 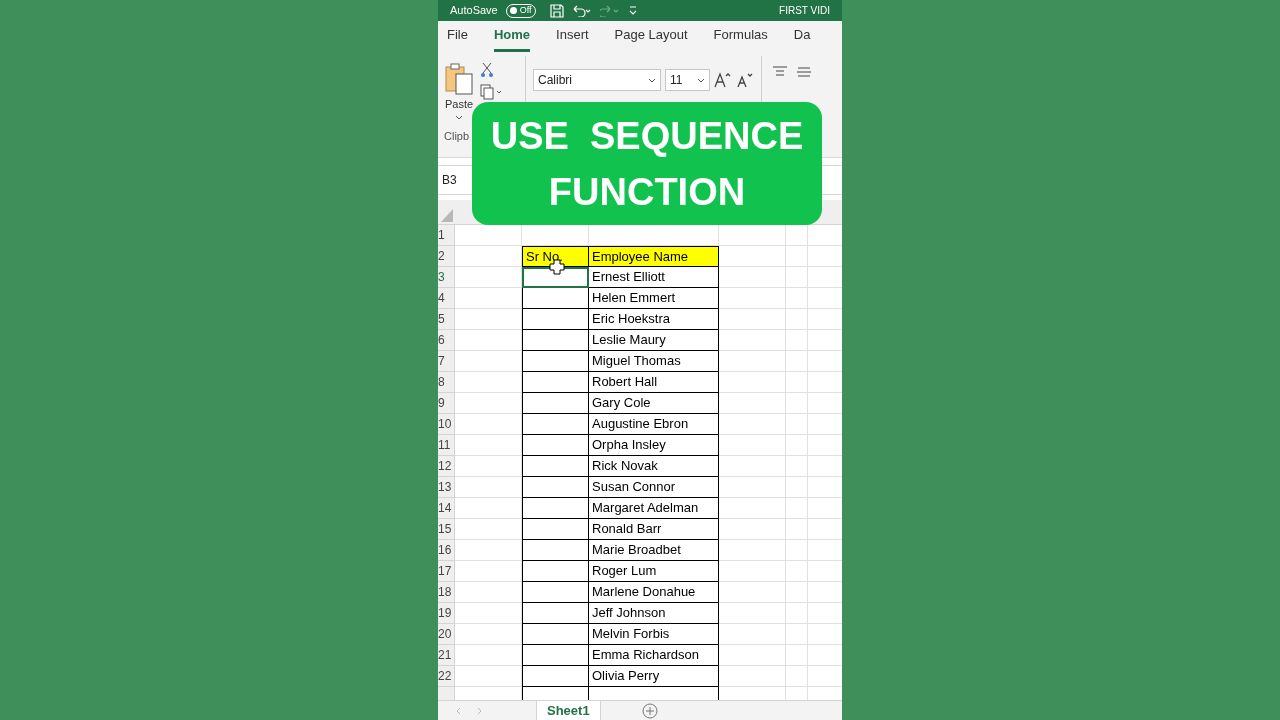 I want to click on document-title: FIRST VIDI, so click(x=804, y=11).